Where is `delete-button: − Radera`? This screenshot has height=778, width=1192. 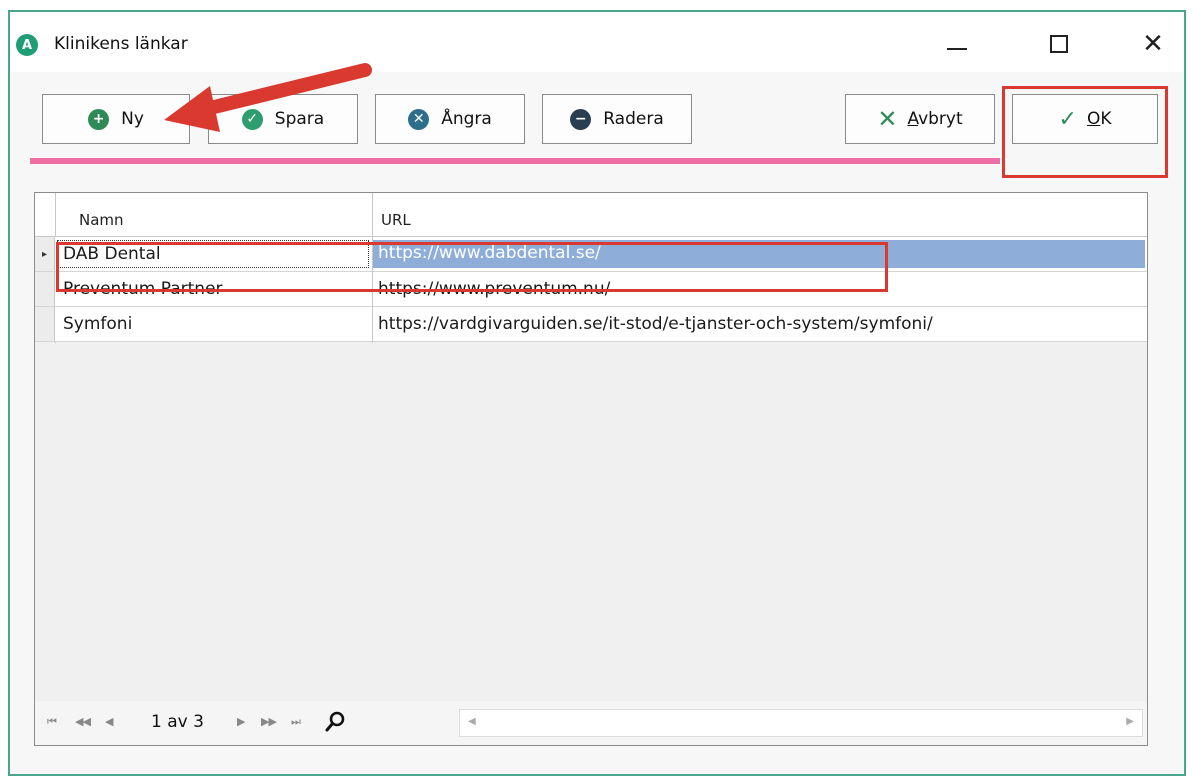
delete-button: − Radera is located at coordinates (617, 119).